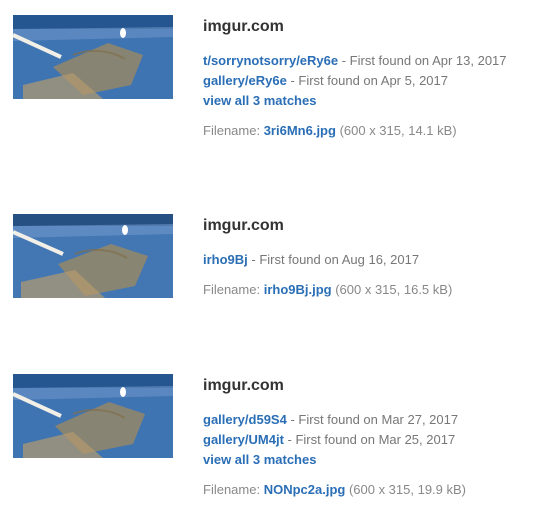 The image size is (554, 512). What do you see at coordinates (243, 439) in the screenshot?
I see `match-link: gallery/UM4jt` at bounding box center [243, 439].